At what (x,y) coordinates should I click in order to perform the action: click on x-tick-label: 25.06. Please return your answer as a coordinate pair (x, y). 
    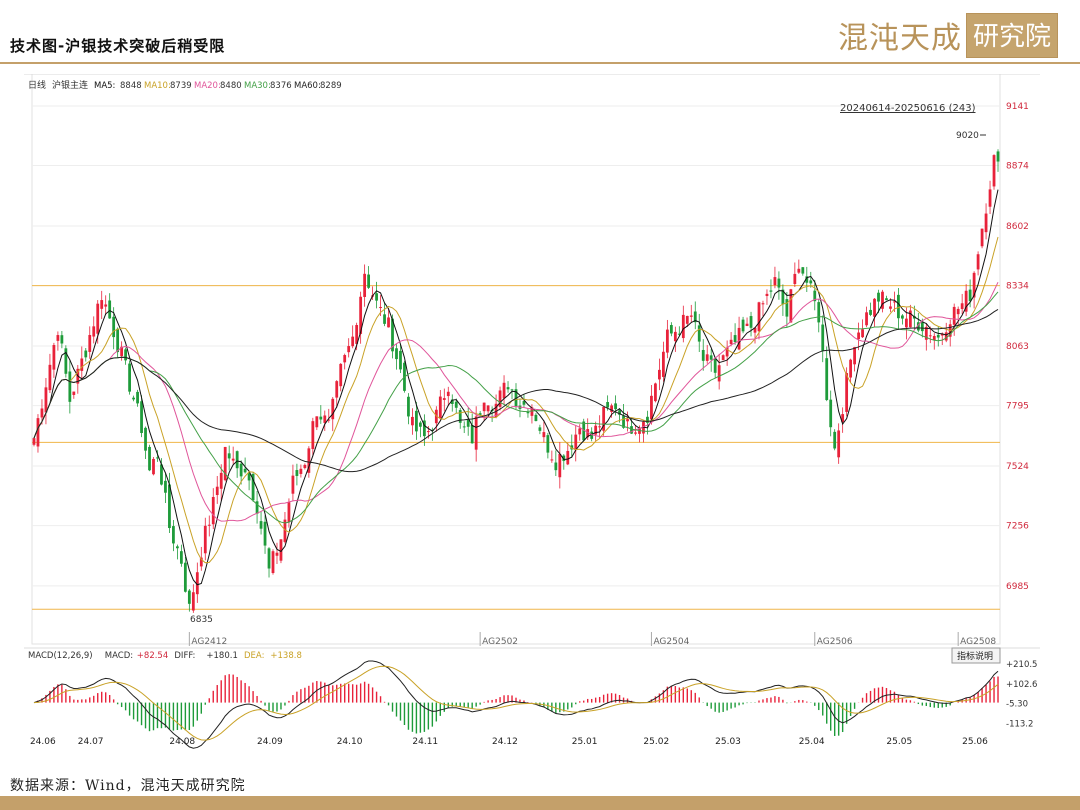
    Looking at the image, I should click on (975, 742).